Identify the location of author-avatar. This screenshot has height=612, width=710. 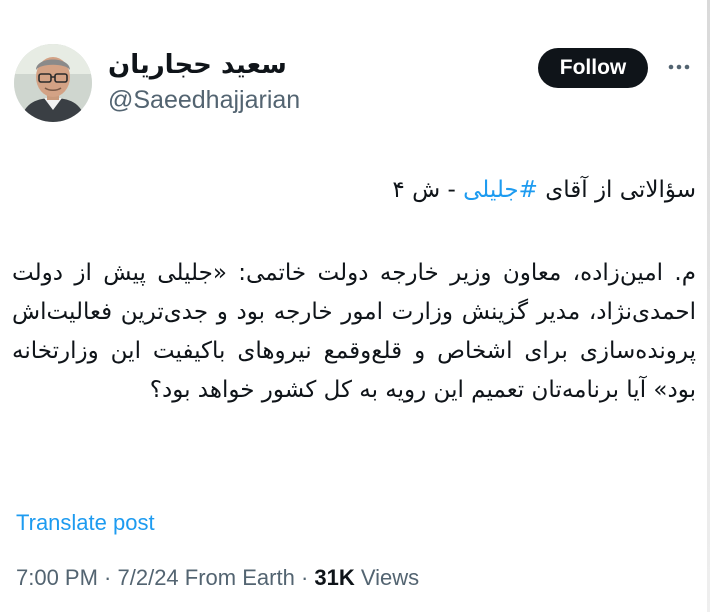
(53, 83).